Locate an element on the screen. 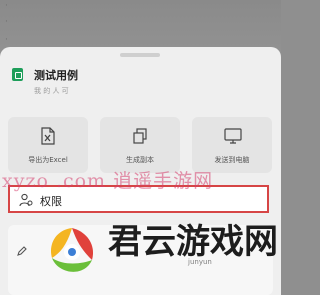 This screenshot has width=320, height=295. user-permission-icon is located at coordinates (26, 200).